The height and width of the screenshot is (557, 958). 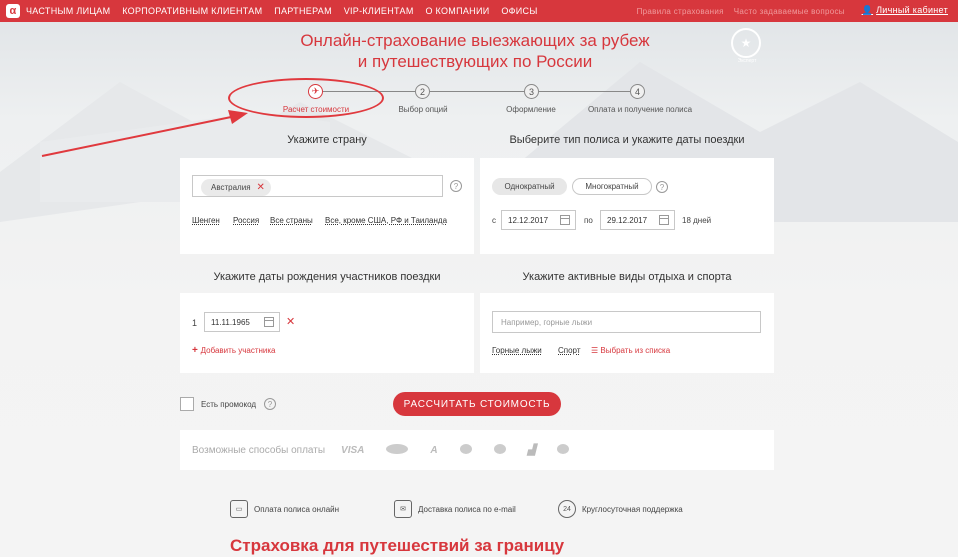 I want to click on end-date-value: 29.12.2017, so click(x=627, y=220).